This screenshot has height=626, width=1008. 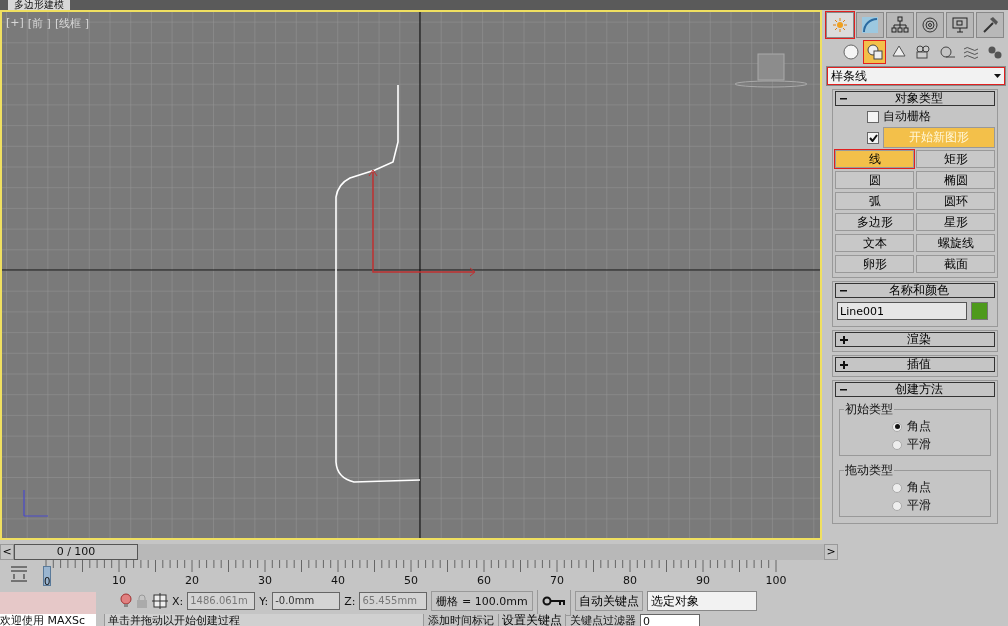 I want to click on script-listener-text: 欢迎使用 MAXSc, so click(x=48, y=620).